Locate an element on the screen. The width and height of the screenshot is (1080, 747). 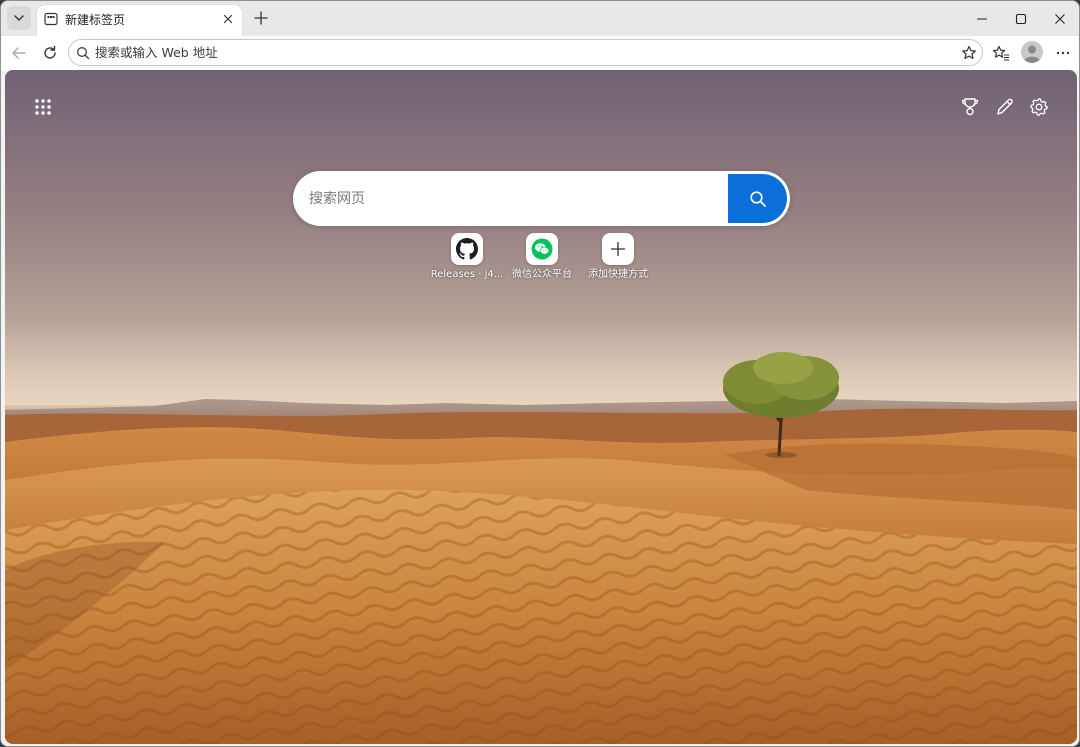
maximize-button is located at coordinates (1021, 18).